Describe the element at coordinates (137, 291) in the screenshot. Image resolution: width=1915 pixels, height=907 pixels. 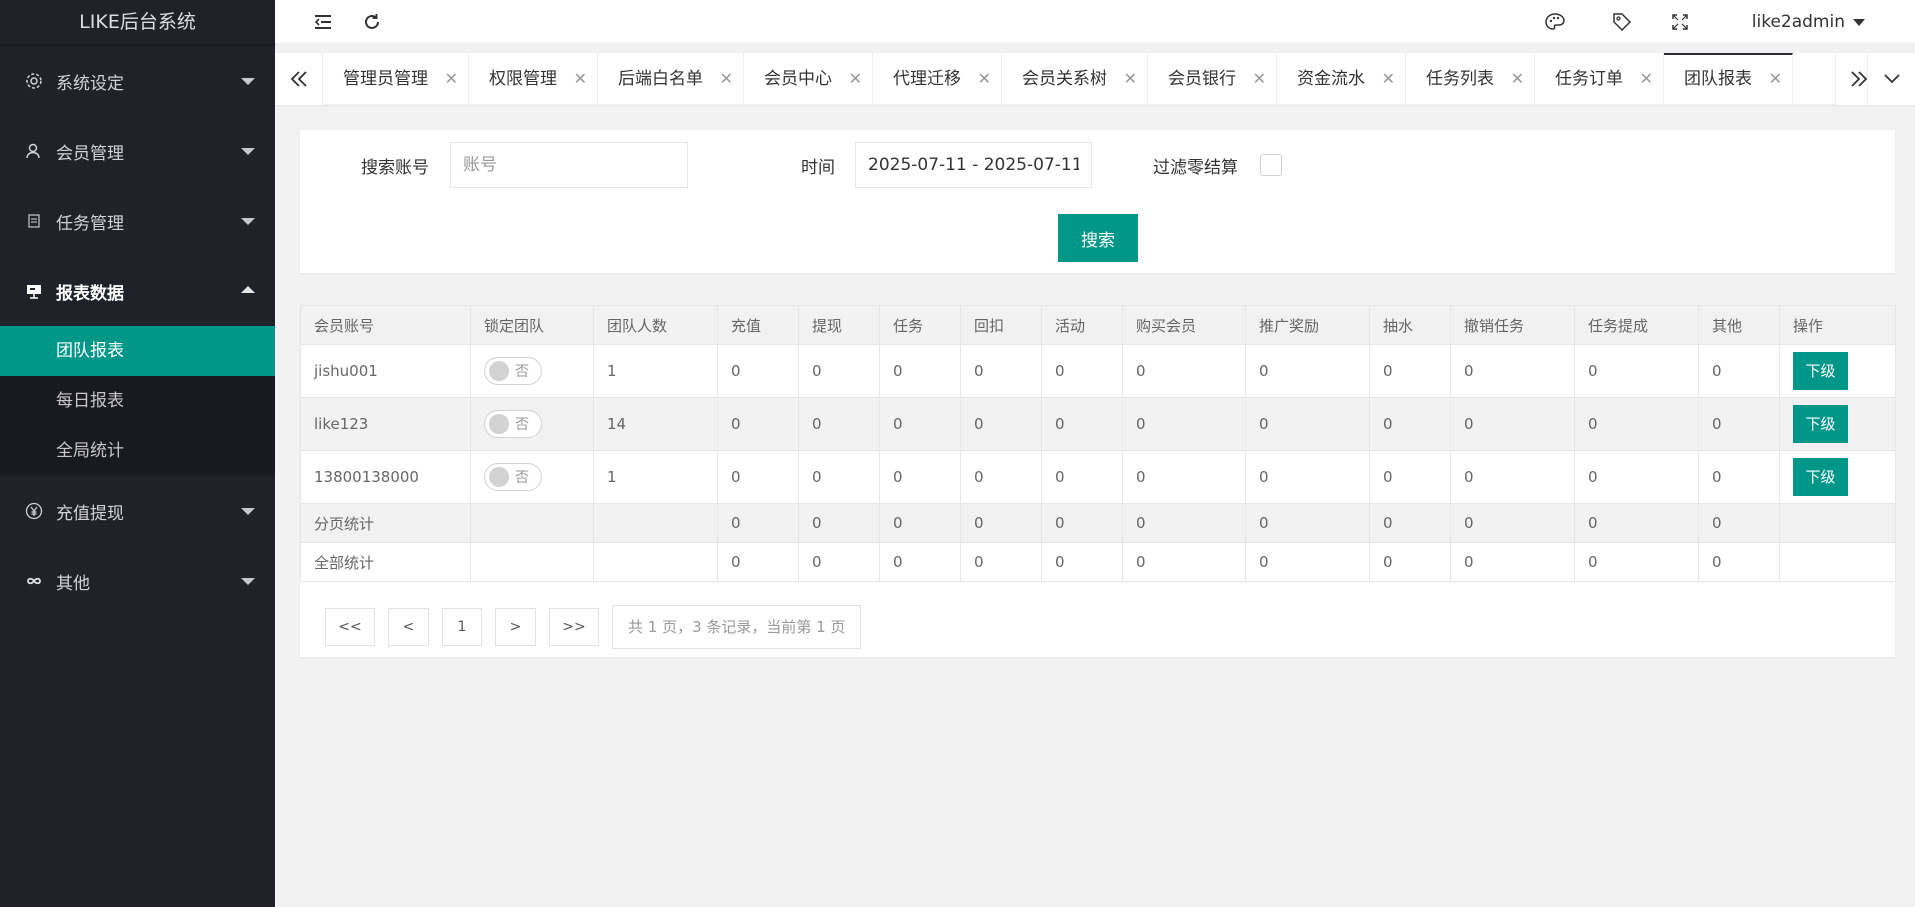
I see `sidebar-item-report-data: 报表数据` at that location.